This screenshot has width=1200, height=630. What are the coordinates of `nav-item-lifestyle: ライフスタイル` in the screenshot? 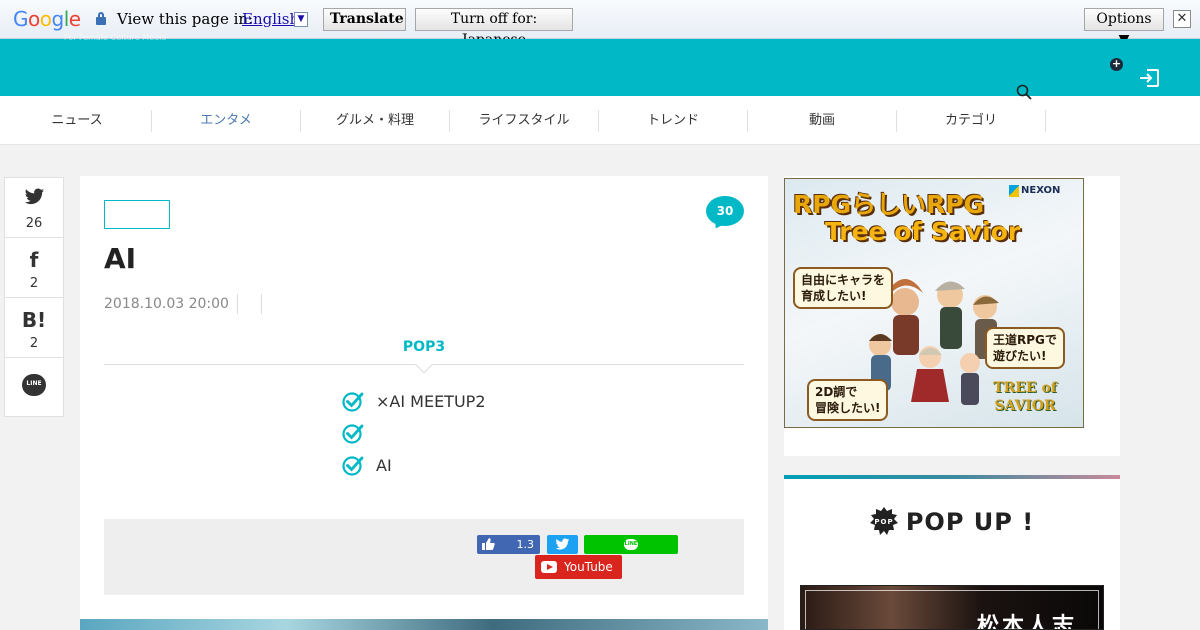 It's located at (524, 121).